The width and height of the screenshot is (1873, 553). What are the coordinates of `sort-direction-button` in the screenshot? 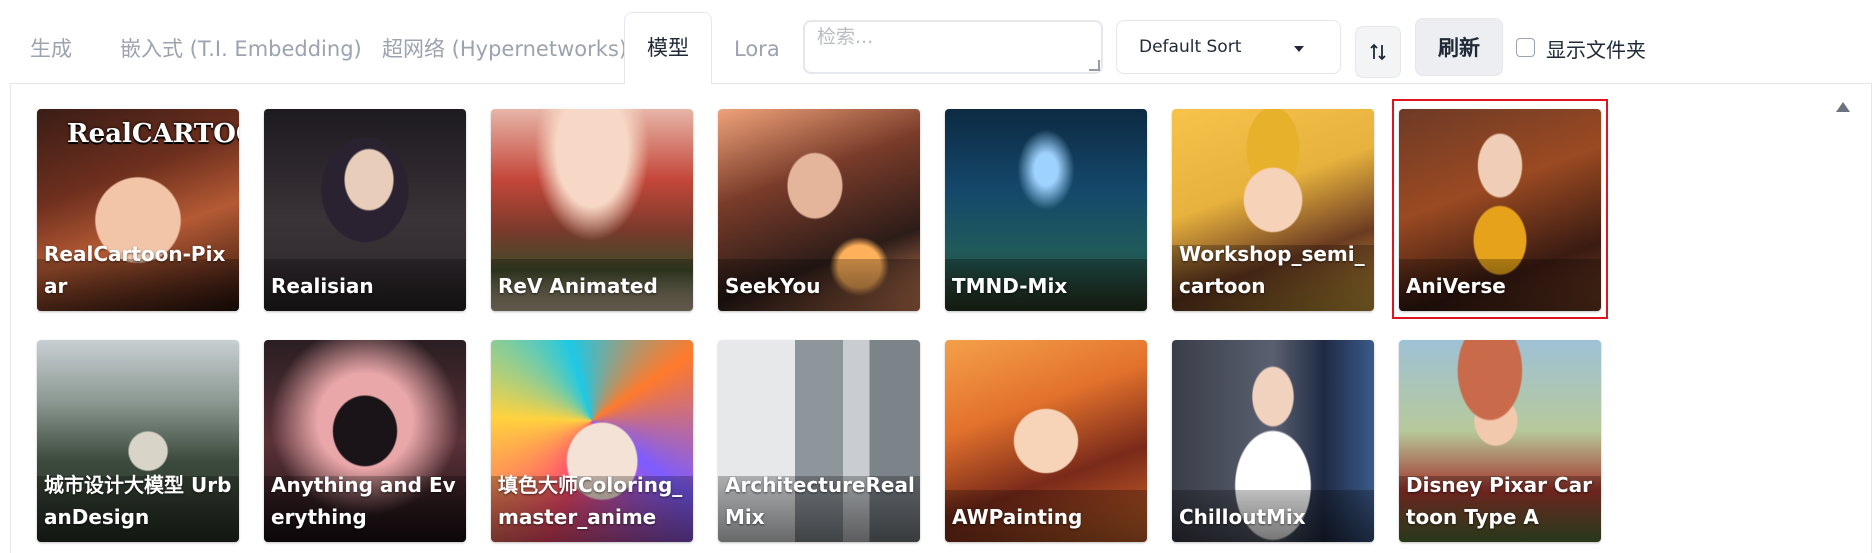 It's located at (1378, 52).